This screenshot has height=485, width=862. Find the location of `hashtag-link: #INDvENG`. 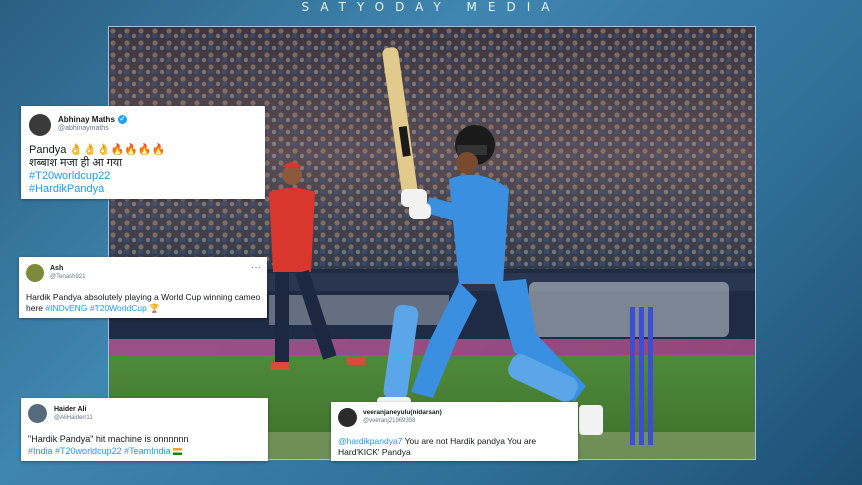

hashtag-link: #INDvENG is located at coordinates (66, 308).